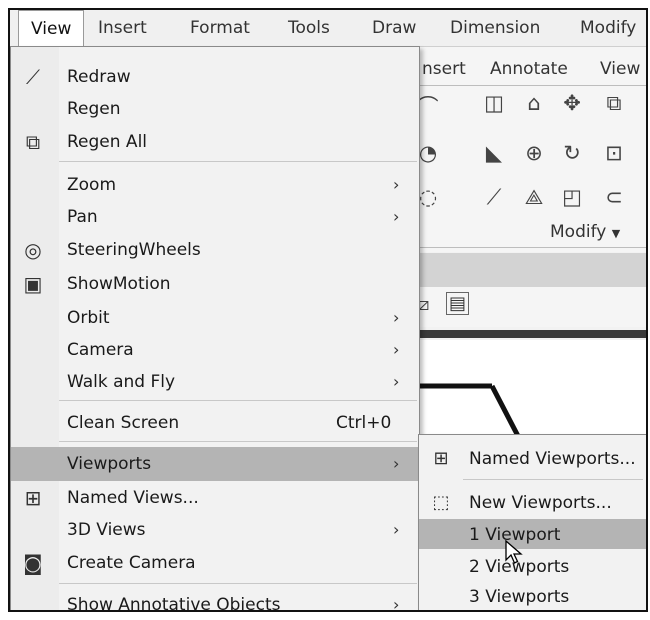 The width and height of the screenshot is (650, 620). Describe the element at coordinates (100, 350) in the screenshot. I see `menu-item-label: Camera` at that location.